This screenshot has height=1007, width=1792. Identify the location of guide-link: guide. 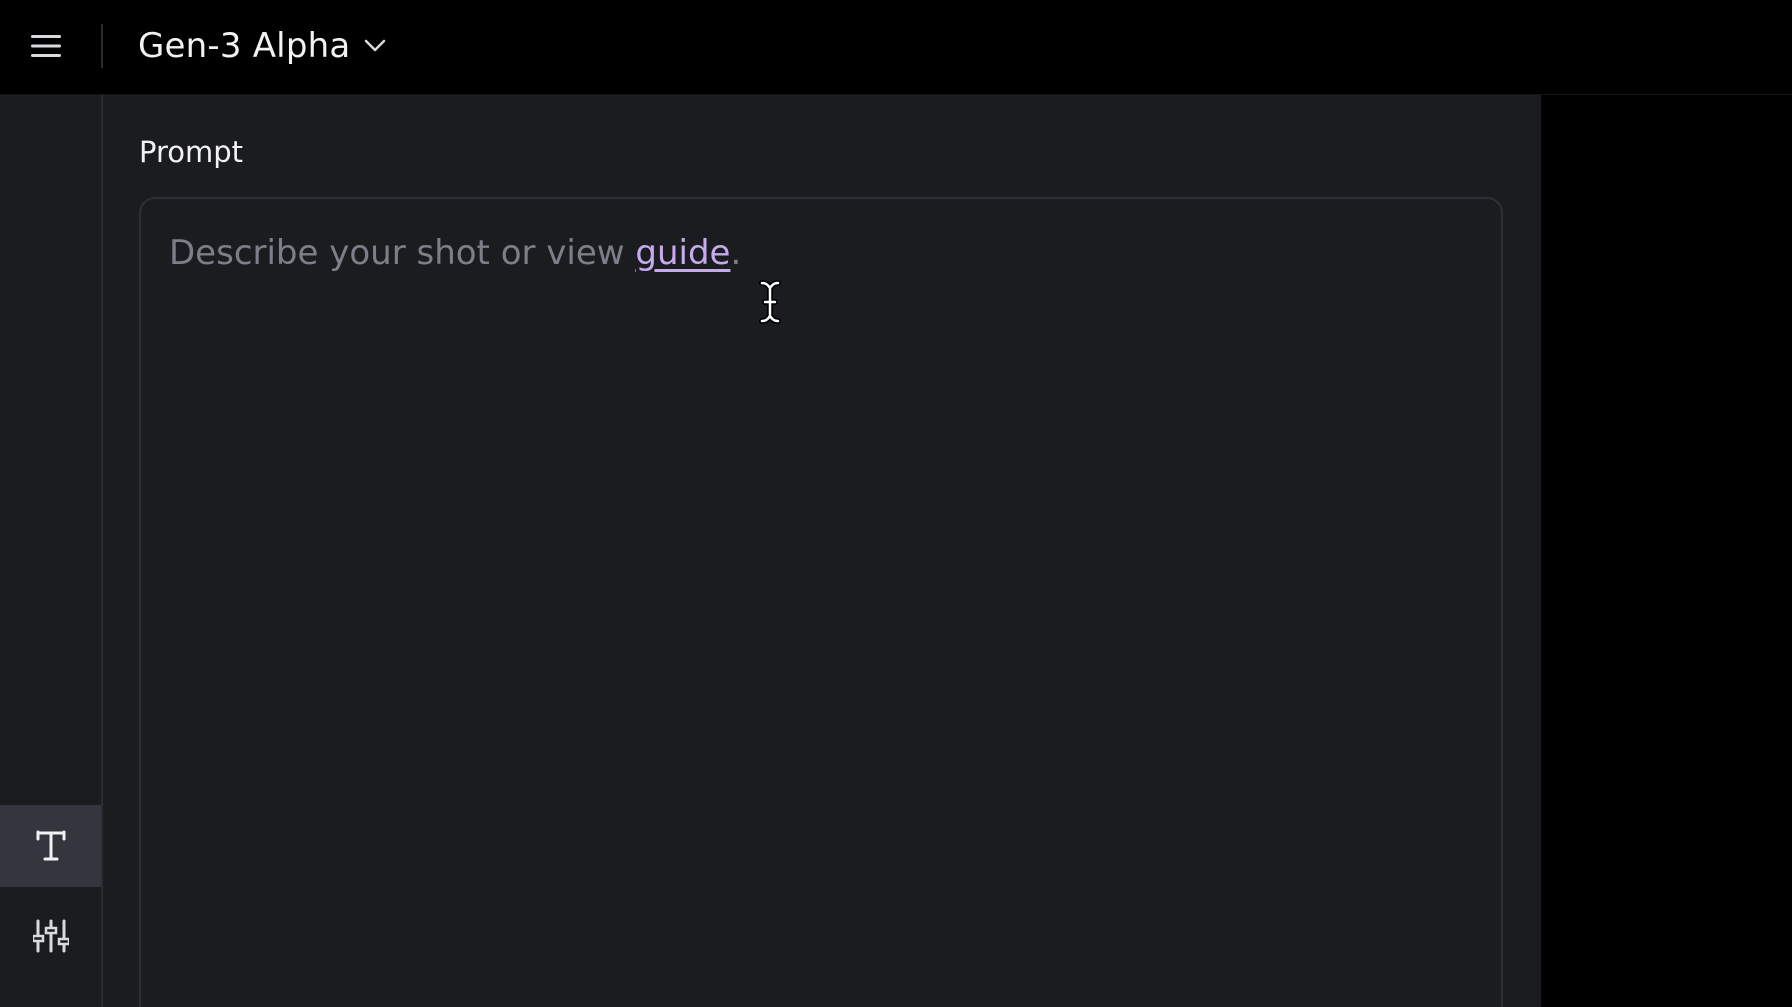
(682, 253).